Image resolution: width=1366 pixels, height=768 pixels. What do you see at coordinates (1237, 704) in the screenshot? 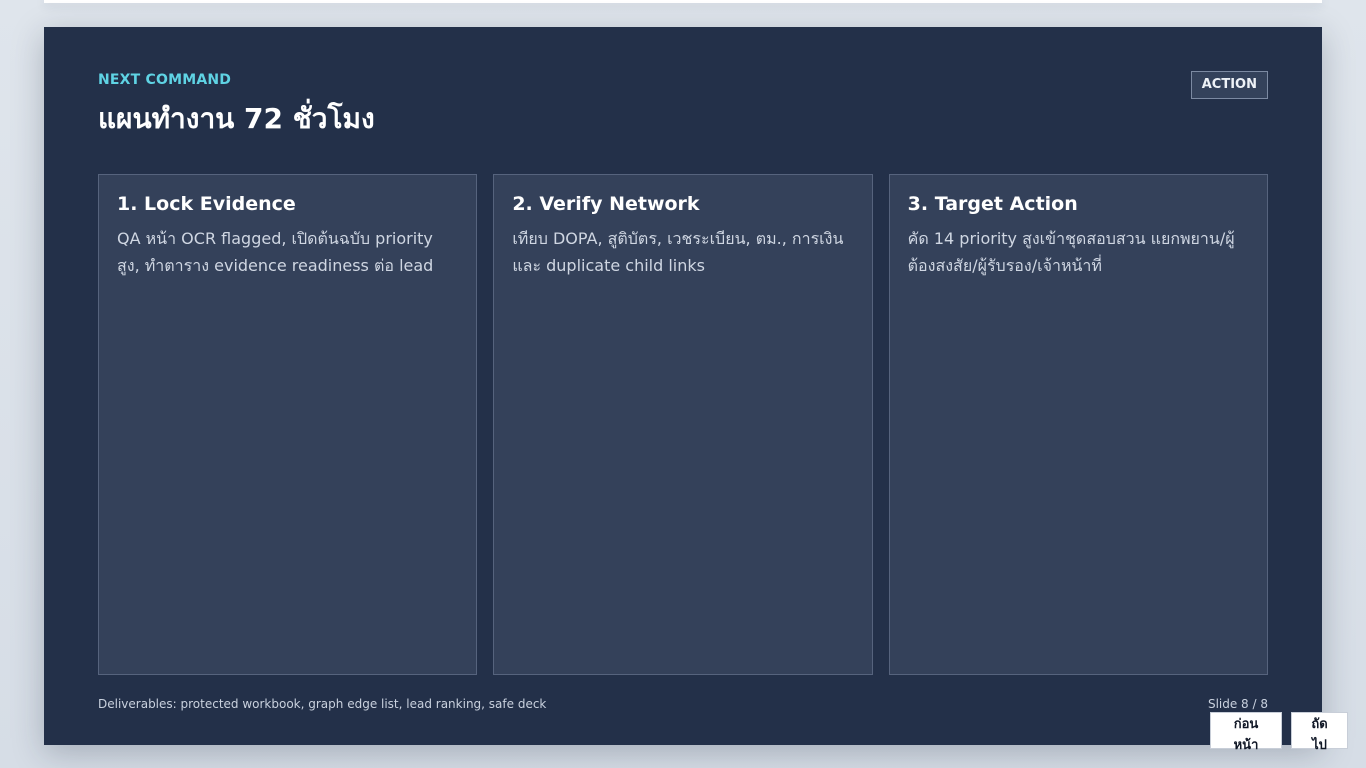
I see `slide-number: Slide 8 / 8` at bounding box center [1237, 704].